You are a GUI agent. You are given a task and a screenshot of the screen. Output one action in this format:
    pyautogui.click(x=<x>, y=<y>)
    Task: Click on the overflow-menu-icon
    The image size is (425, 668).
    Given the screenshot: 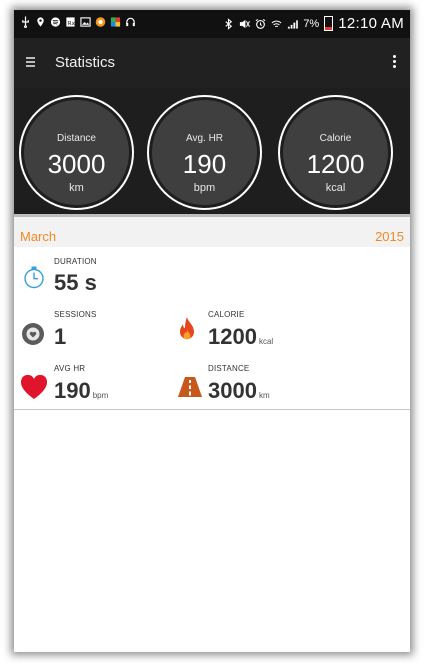 What is the action you would take?
    pyautogui.click(x=395, y=62)
    